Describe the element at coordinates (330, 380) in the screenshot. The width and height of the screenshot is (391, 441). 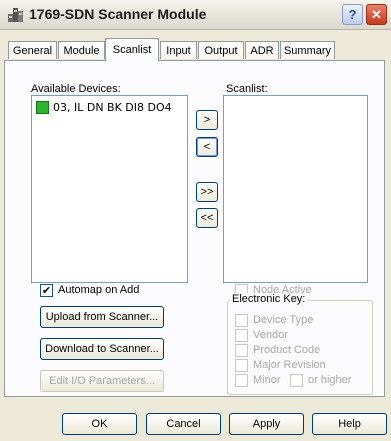
I see `or-higher-label: or higher` at that location.